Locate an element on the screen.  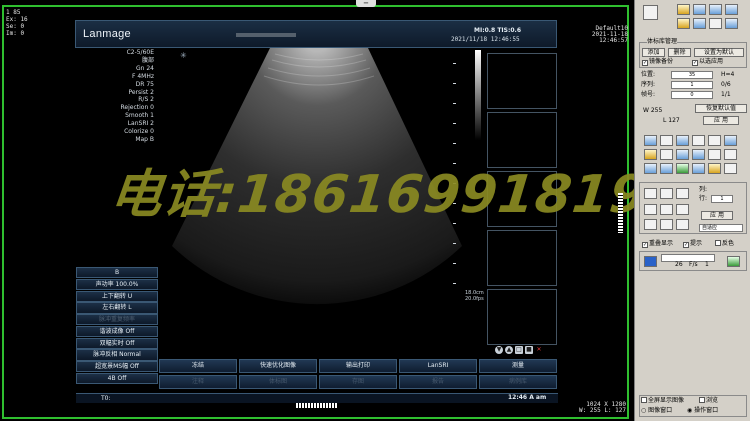
parameter-line: LanSRI 2 is located at coordinates (140, 124).